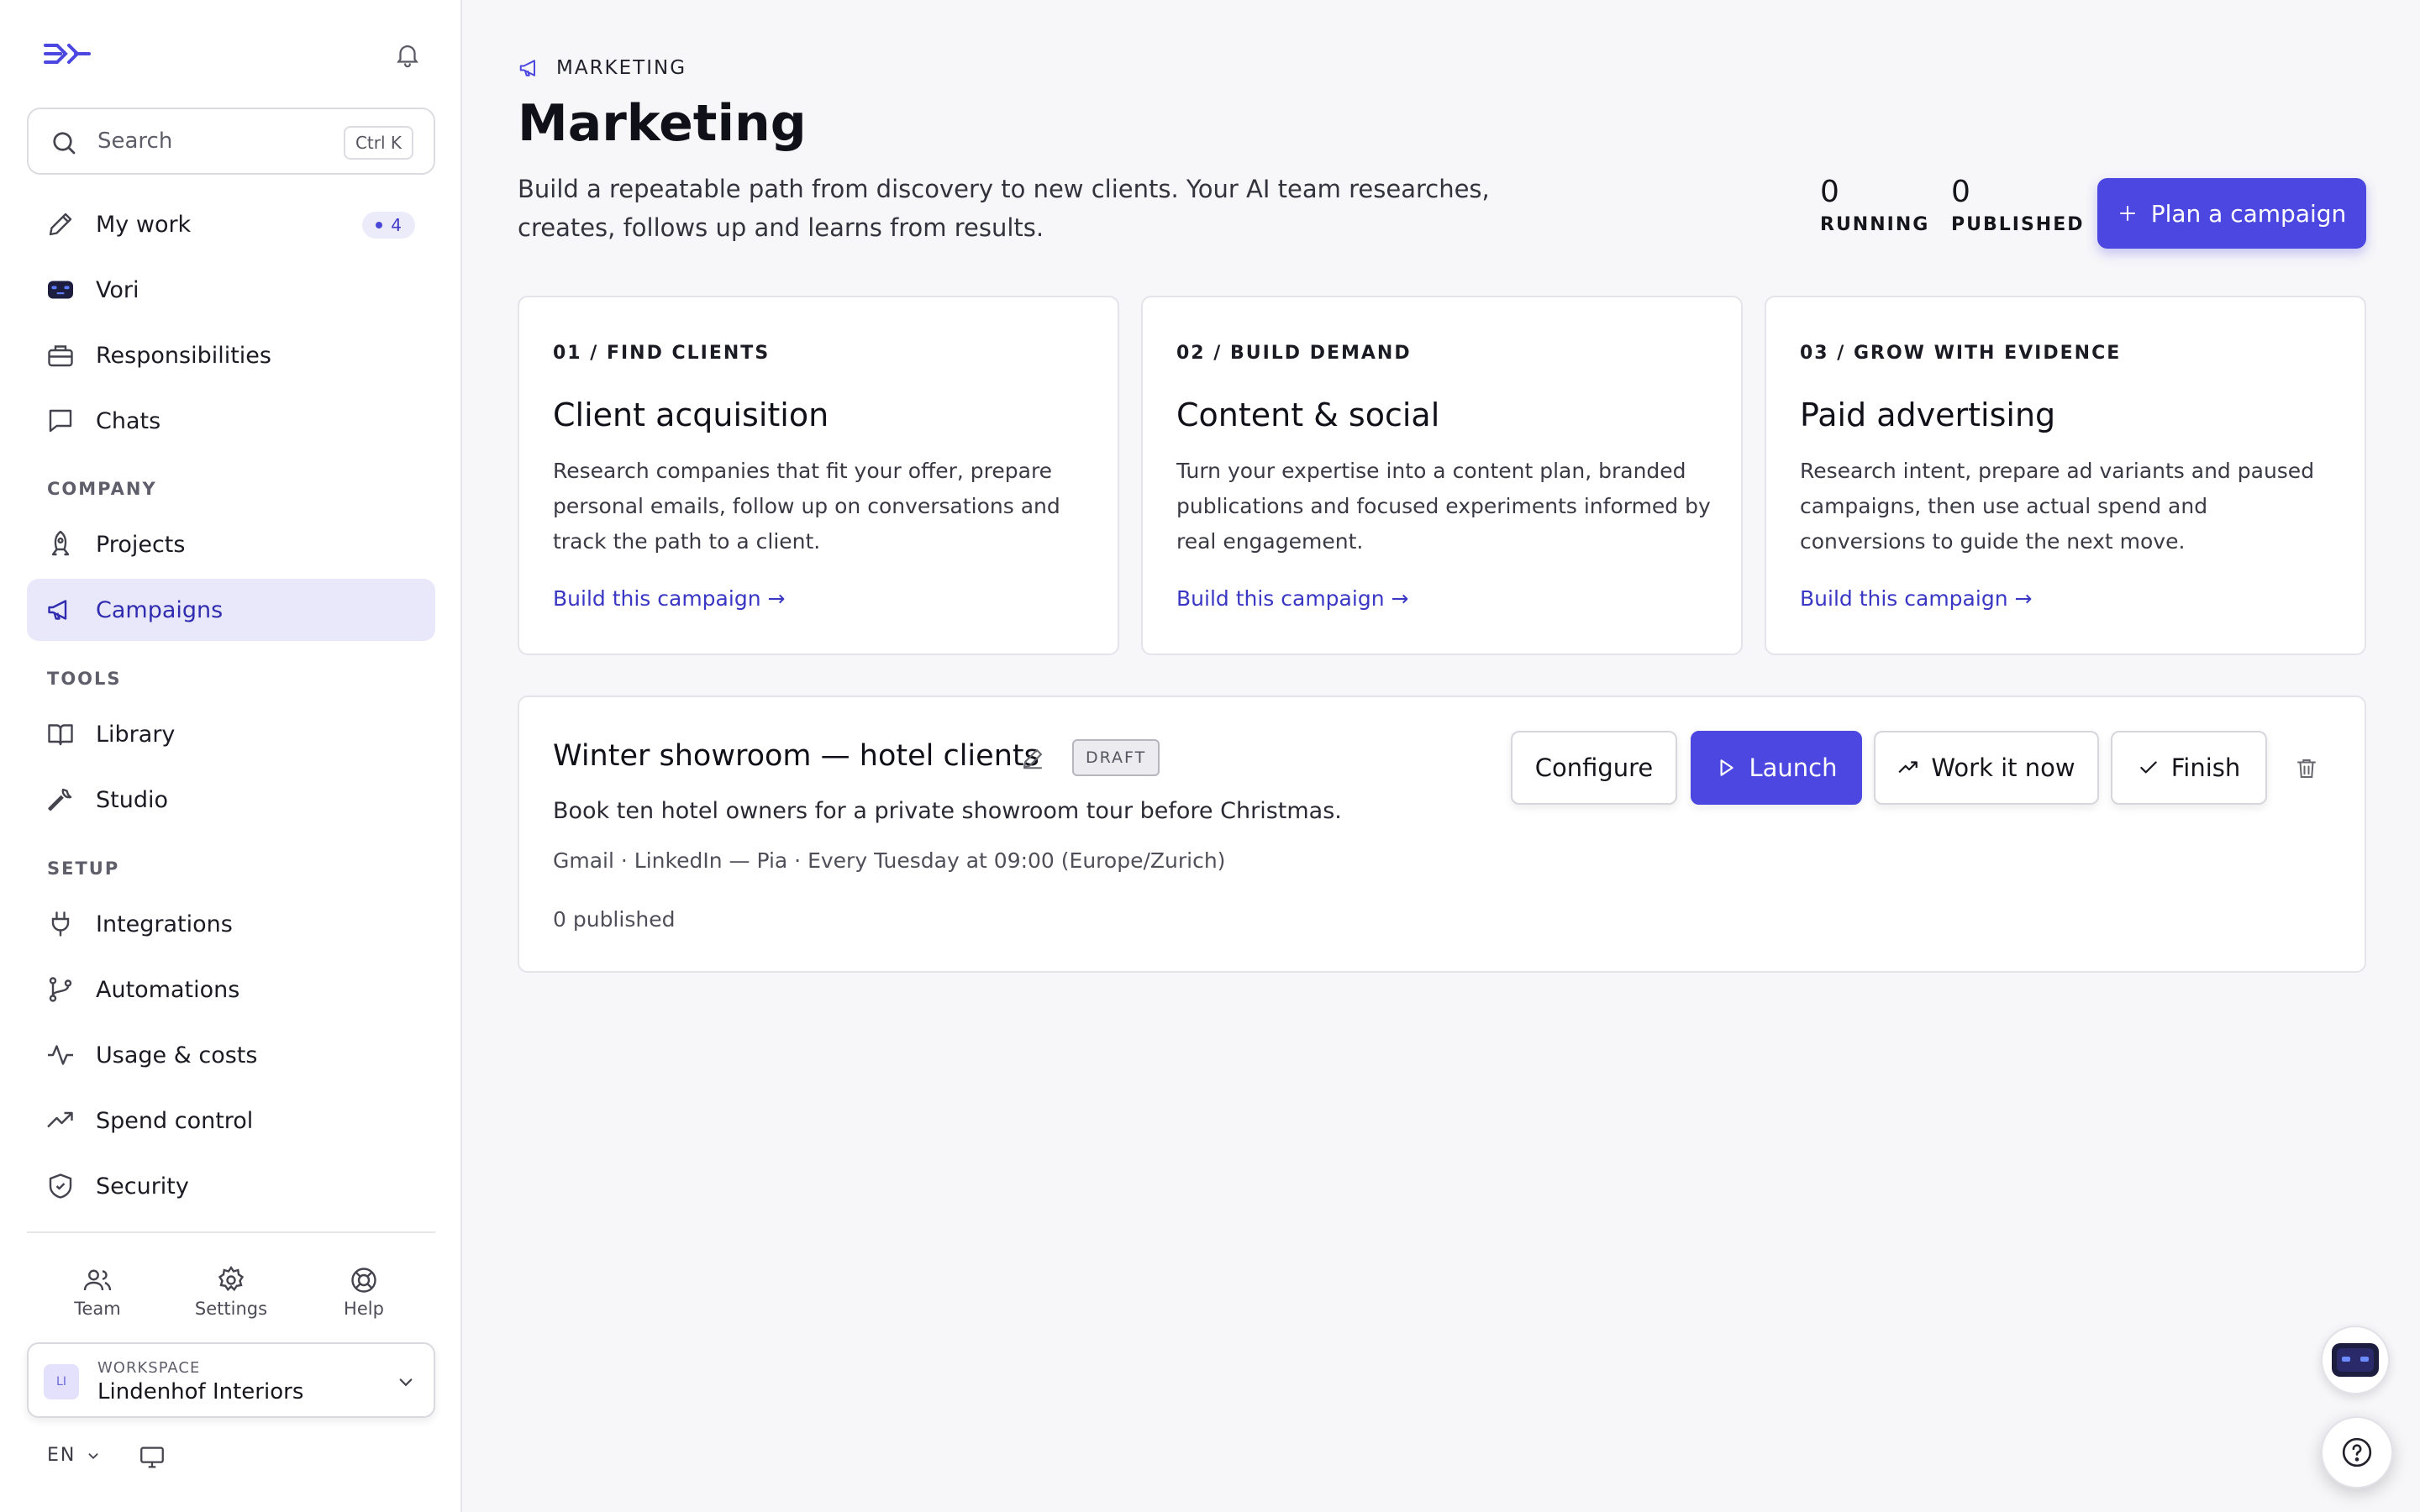  Describe the element at coordinates (2127, 213) in the screenshot. I see `plus-icon` at that location.